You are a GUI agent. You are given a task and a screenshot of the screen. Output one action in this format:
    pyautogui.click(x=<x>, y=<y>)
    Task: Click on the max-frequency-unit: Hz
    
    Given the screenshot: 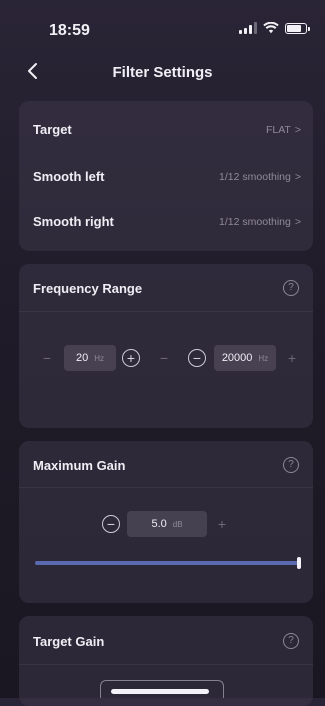 What is the action you would take?
    pyautogui.click(x=263, y=358)
    